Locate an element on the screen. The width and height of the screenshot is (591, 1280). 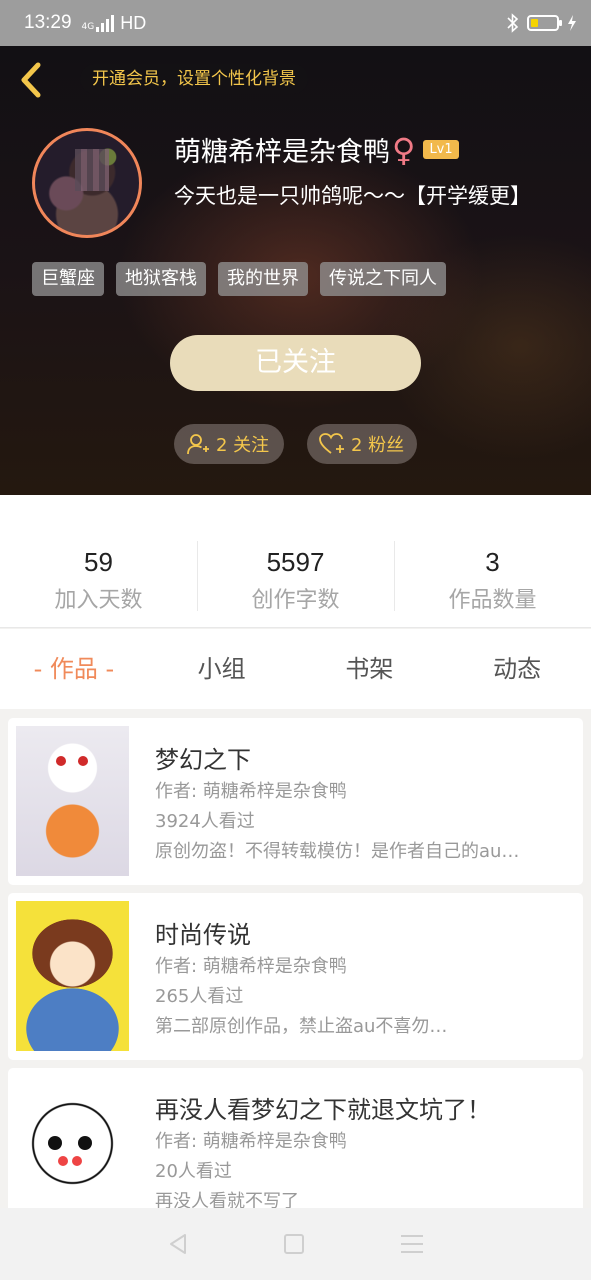
status-time: 13:29 is located at coordinates (48, 22).